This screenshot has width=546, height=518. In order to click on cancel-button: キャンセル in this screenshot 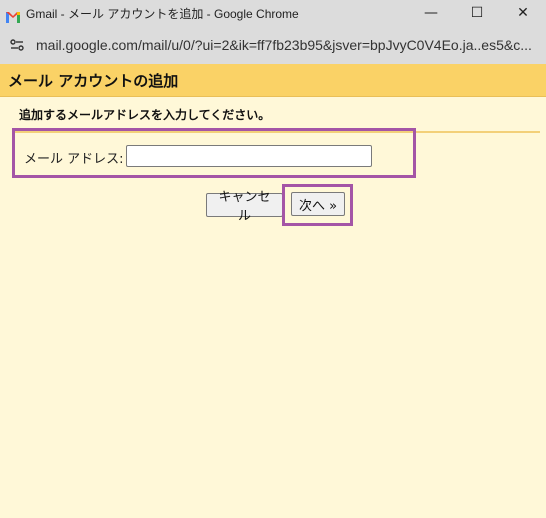, I will do `click(244, 207)`.